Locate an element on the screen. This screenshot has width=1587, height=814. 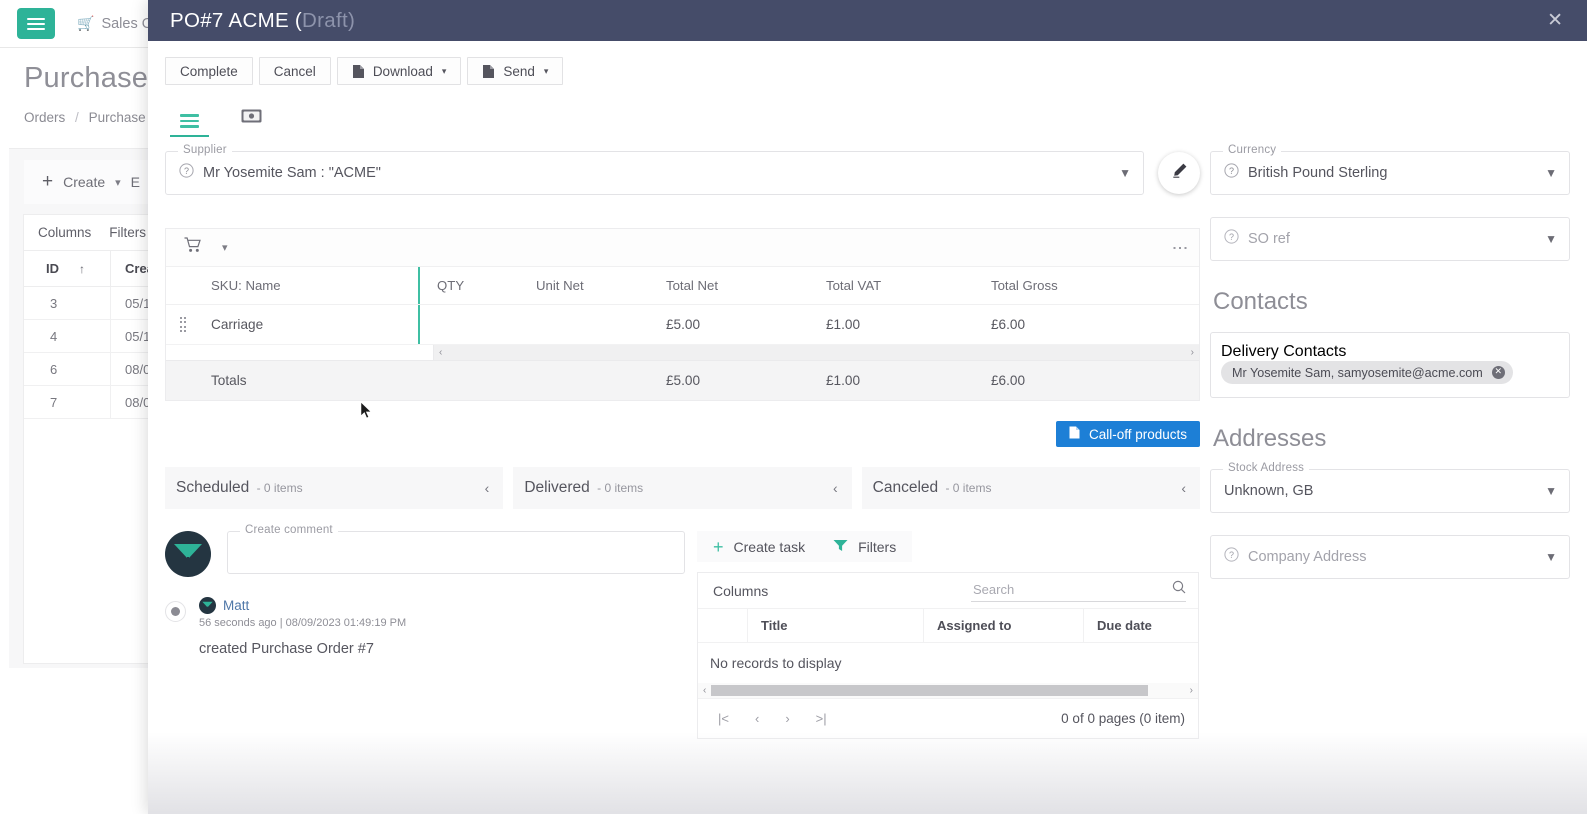
sort-ascending-icon: ↑ is located at coordinates (82, 269).